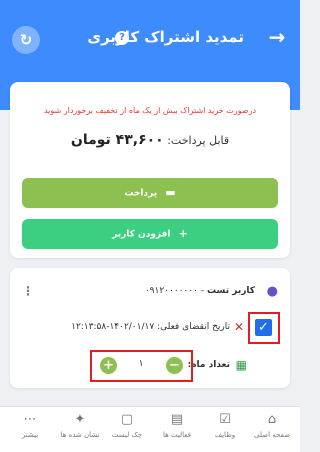 The width and height of the screenshot is (320, 452). Describe the element at coordinates (272, 291) in the screenshot. I see `user-shield-icon: ●` at that location.